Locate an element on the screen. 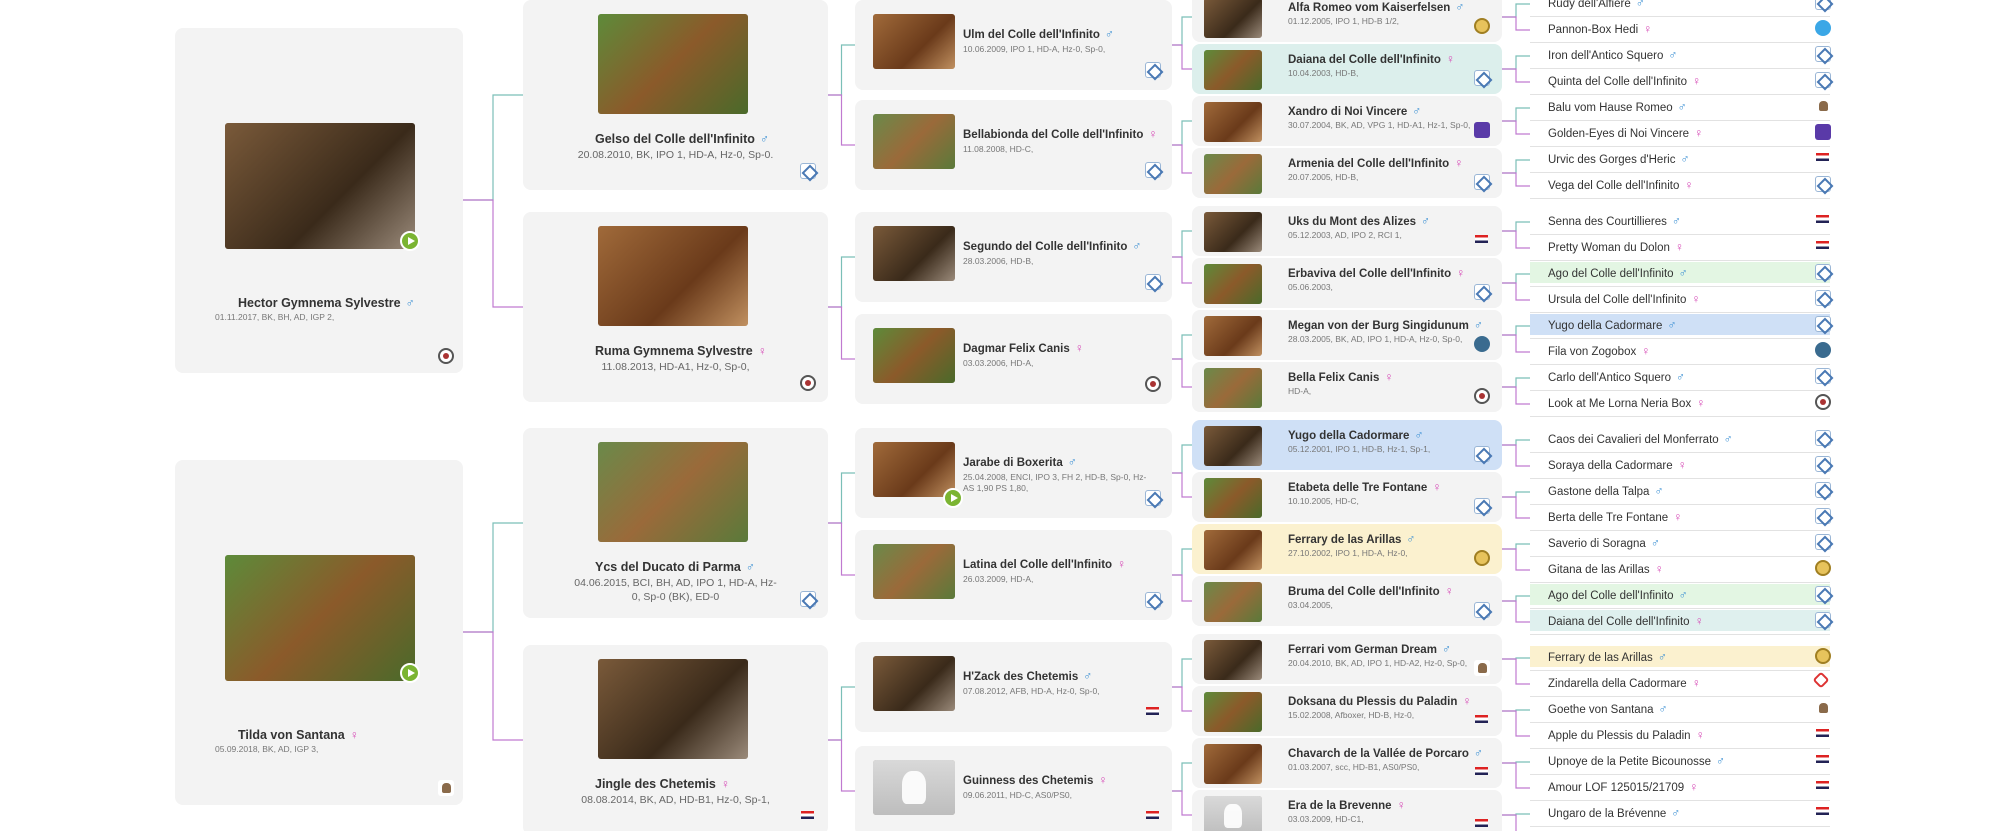 The width and height of the screenshot is (2000, 831). dog-name: Pannon-Box Hedi ♀ is located at coordinates (1600, 29).